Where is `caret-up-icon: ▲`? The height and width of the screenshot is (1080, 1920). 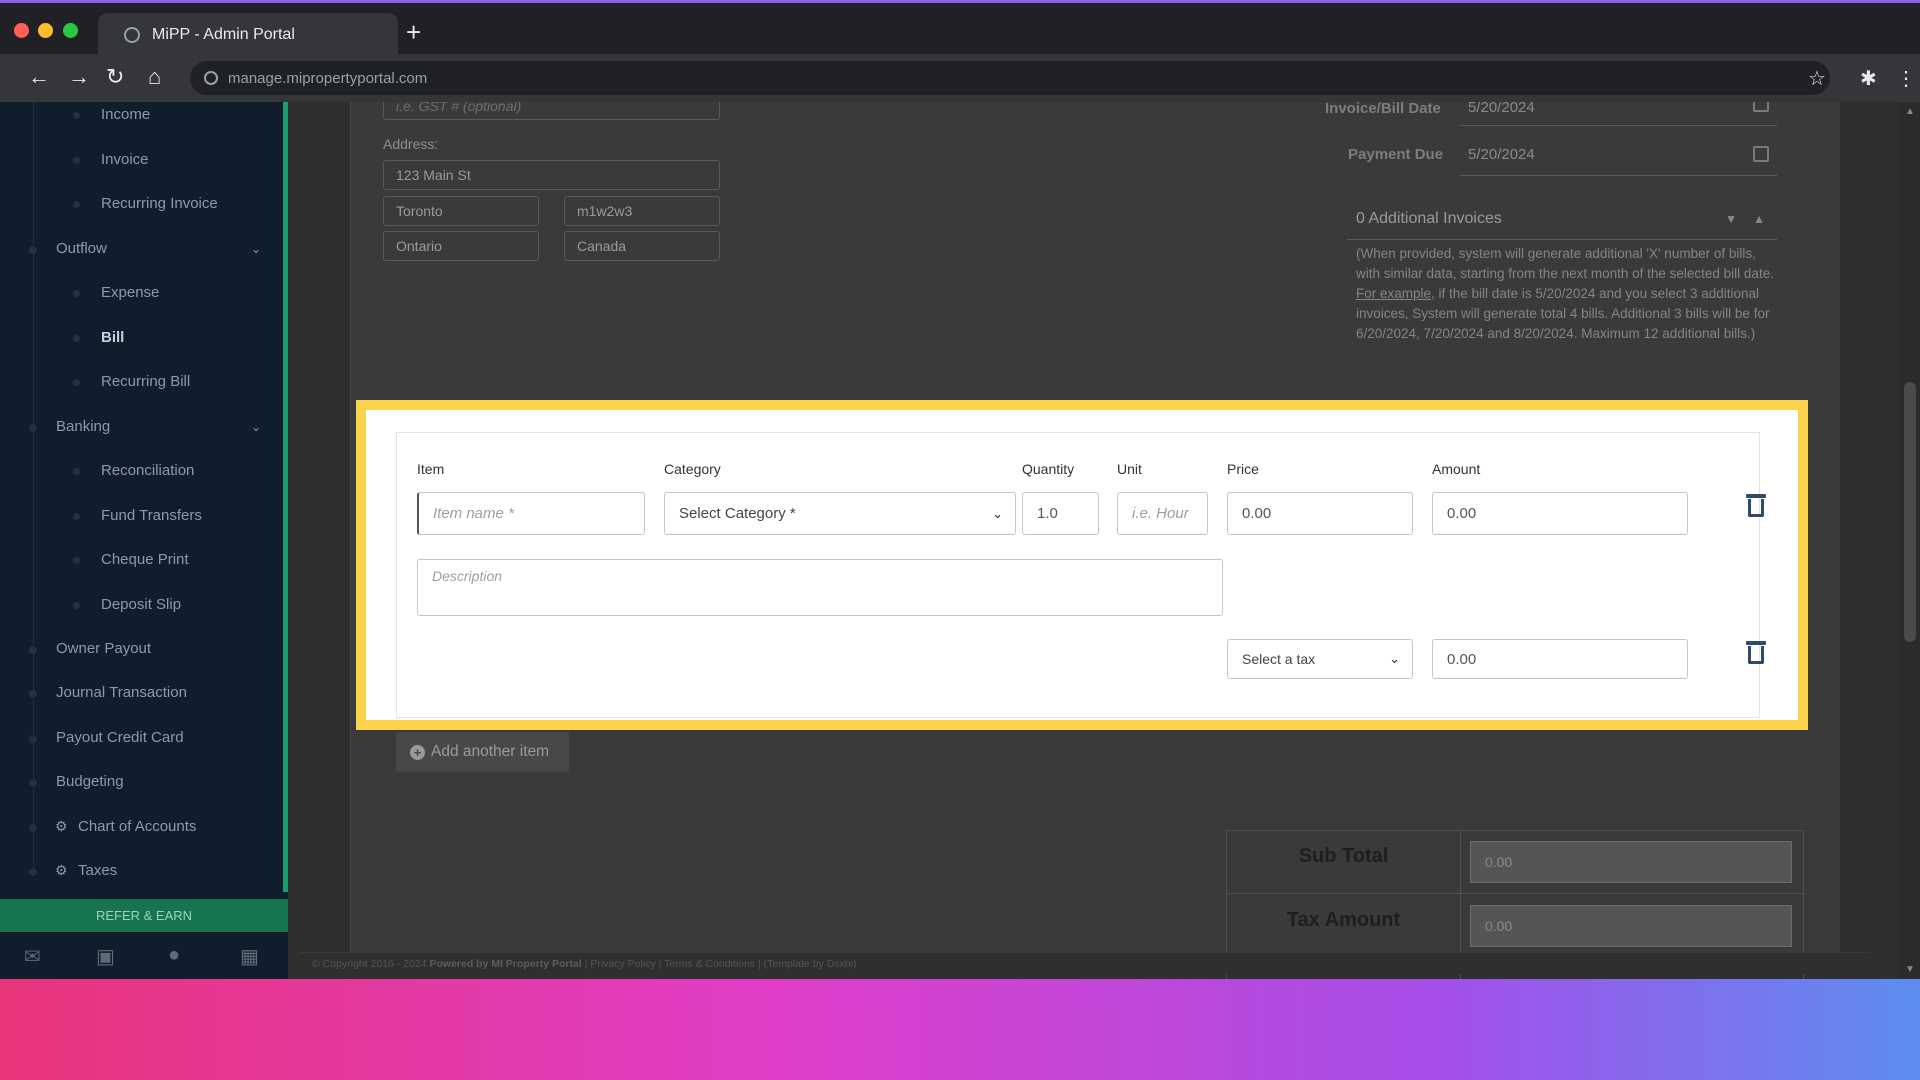
caret-up-icon: ▲ is located at coordinates (1759, 219).